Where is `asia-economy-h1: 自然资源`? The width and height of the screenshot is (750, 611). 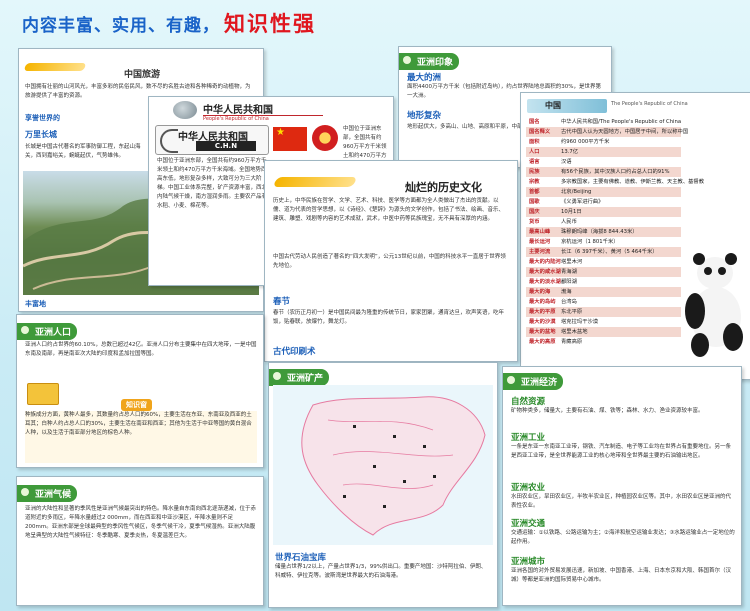 asia-economy-h1: 自然资源 is located at coordinates (528, 402).